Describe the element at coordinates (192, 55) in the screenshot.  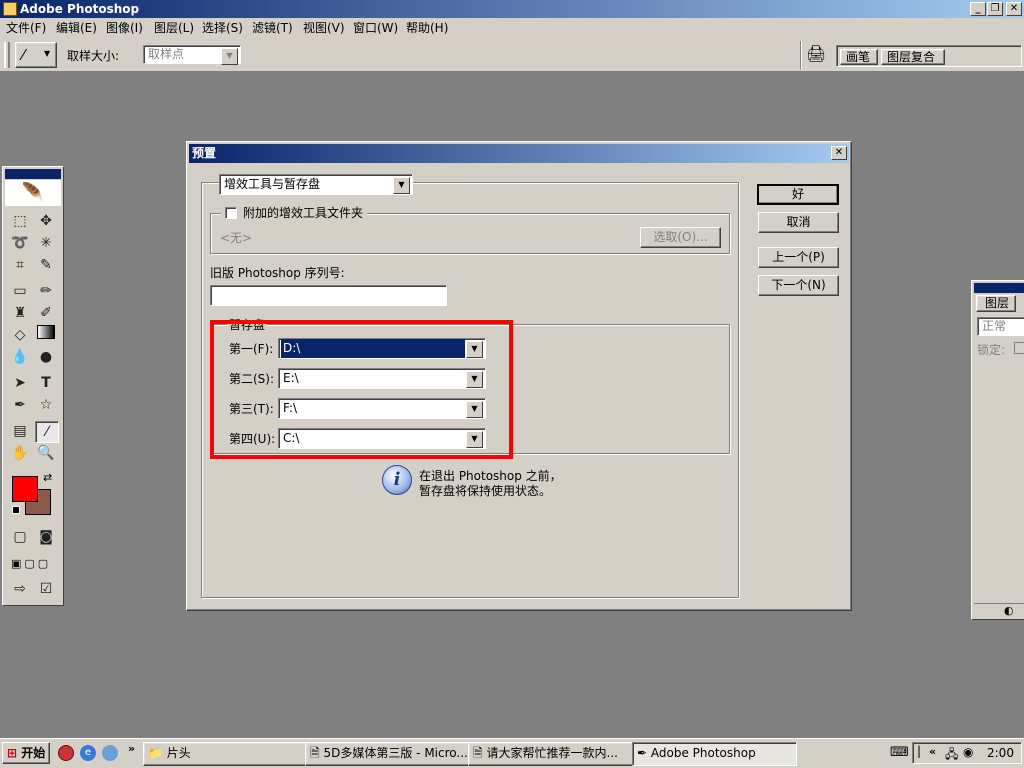
I see `sample-size-select: 取样点 ▼` at that location.